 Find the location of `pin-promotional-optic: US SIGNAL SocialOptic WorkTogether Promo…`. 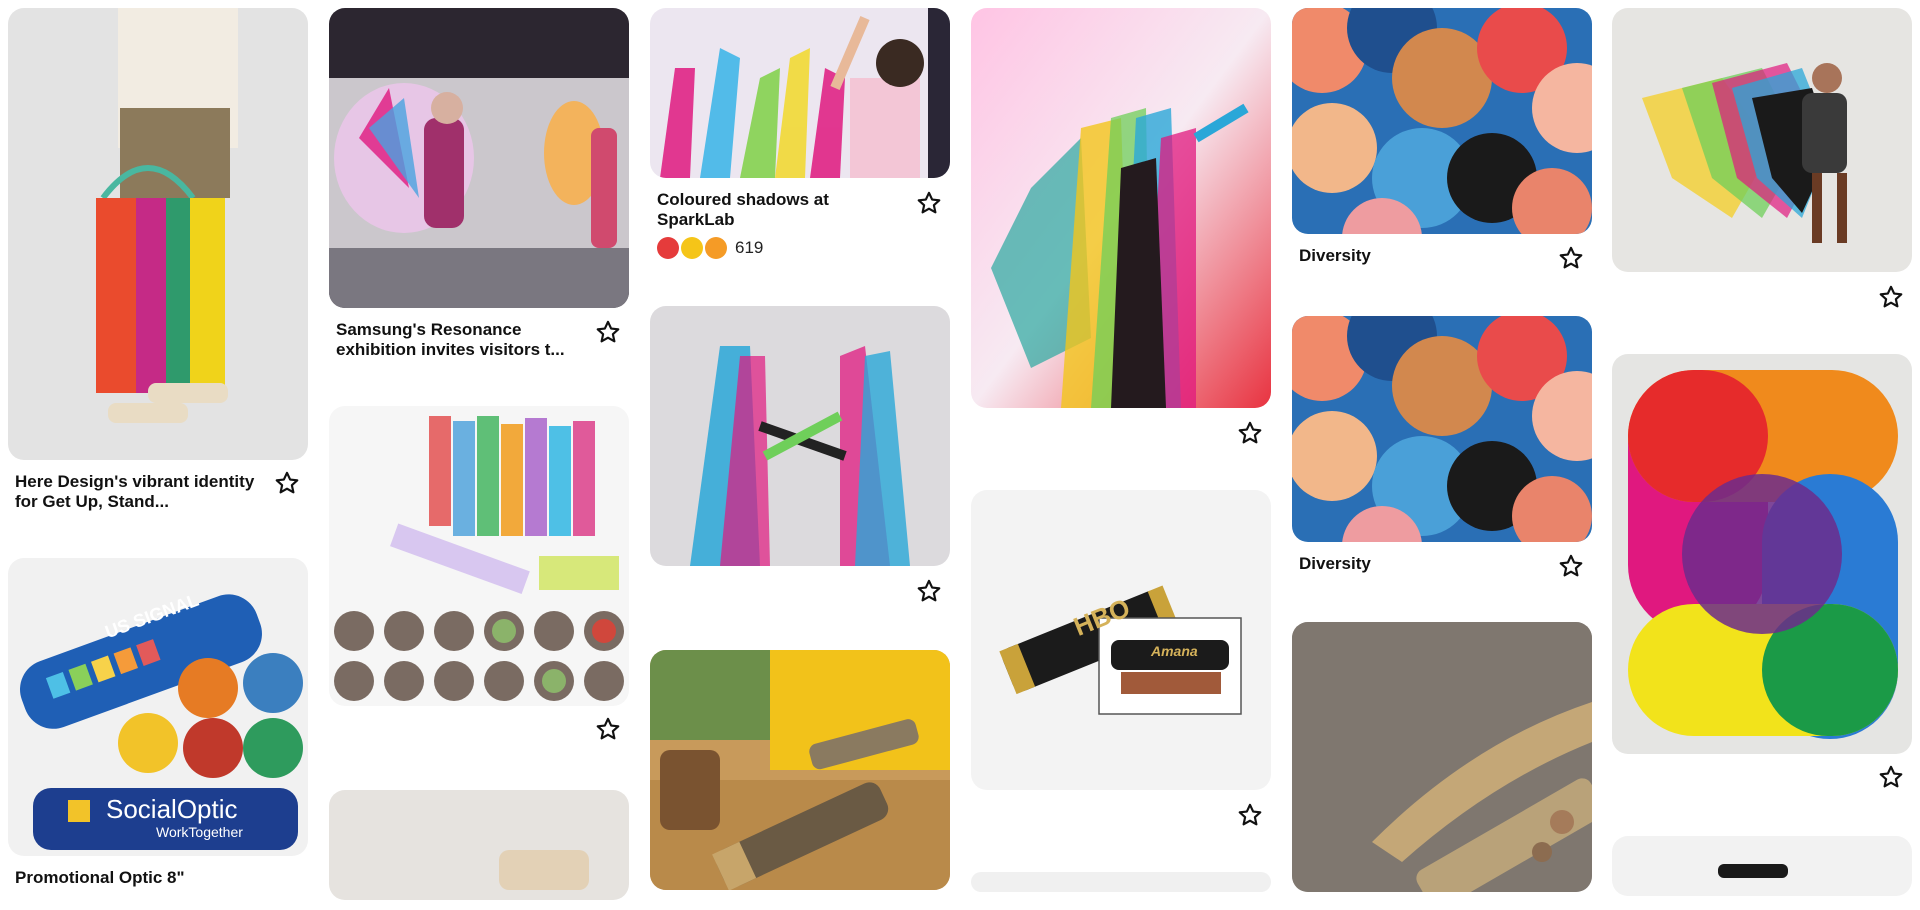

pin-promotional-optic: US SIGNAL SocialOptic WorkTogether Promo… is located at coordinates (158, 723).